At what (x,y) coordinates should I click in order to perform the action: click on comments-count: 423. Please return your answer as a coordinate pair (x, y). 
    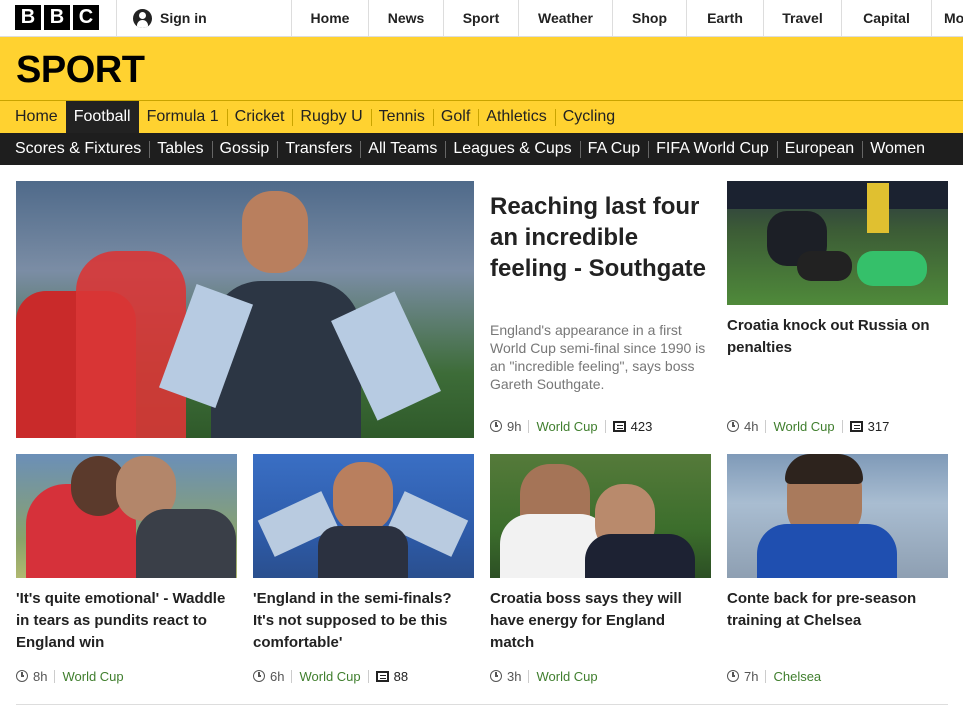
    Looking at the image, I should click on (642, 426).